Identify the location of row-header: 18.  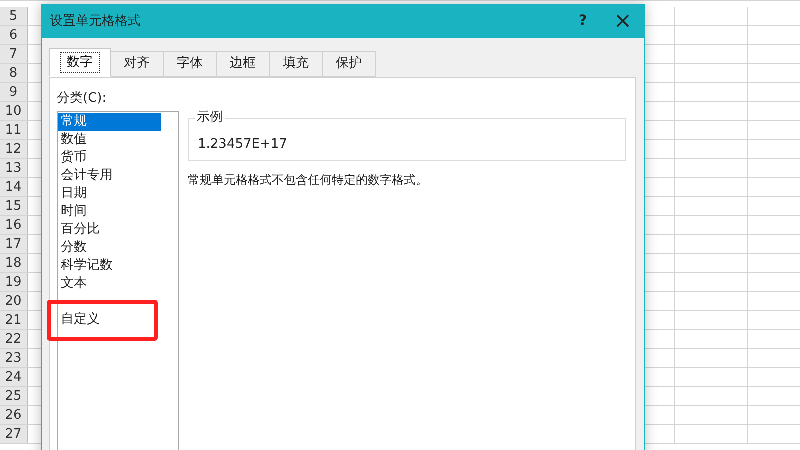
(14, 263).